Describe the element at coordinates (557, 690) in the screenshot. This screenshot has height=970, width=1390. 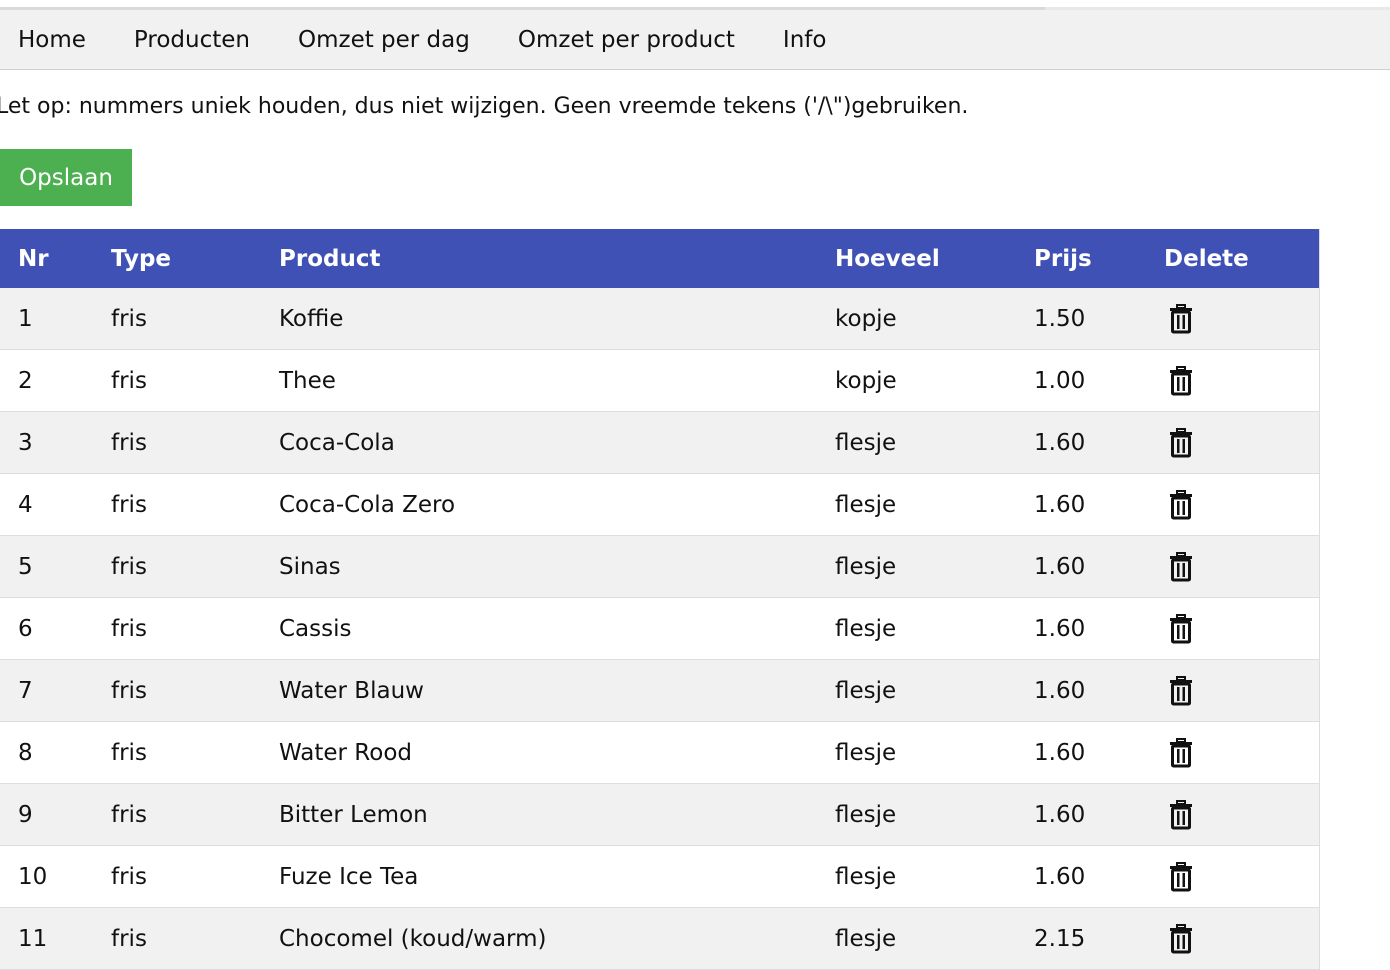
I see `cell-product: Water Blauw` at that location.